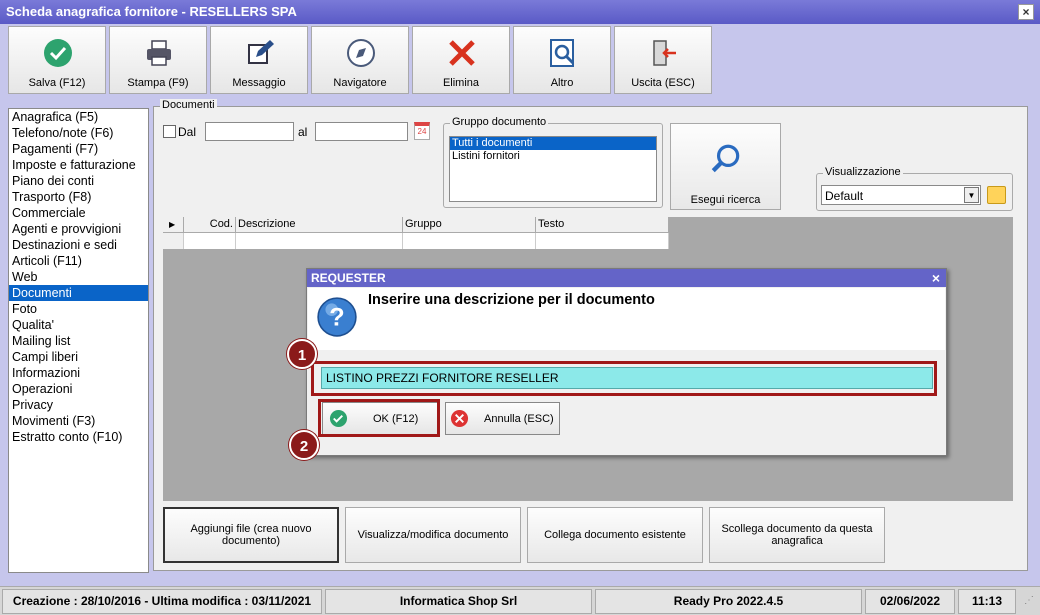 The height and width of the screenshot is (615, 1040). What do you see at coordinates (936, 278) in the screenshot?
I see `dialog-close-button: ×` at bounding box center [936, 278].